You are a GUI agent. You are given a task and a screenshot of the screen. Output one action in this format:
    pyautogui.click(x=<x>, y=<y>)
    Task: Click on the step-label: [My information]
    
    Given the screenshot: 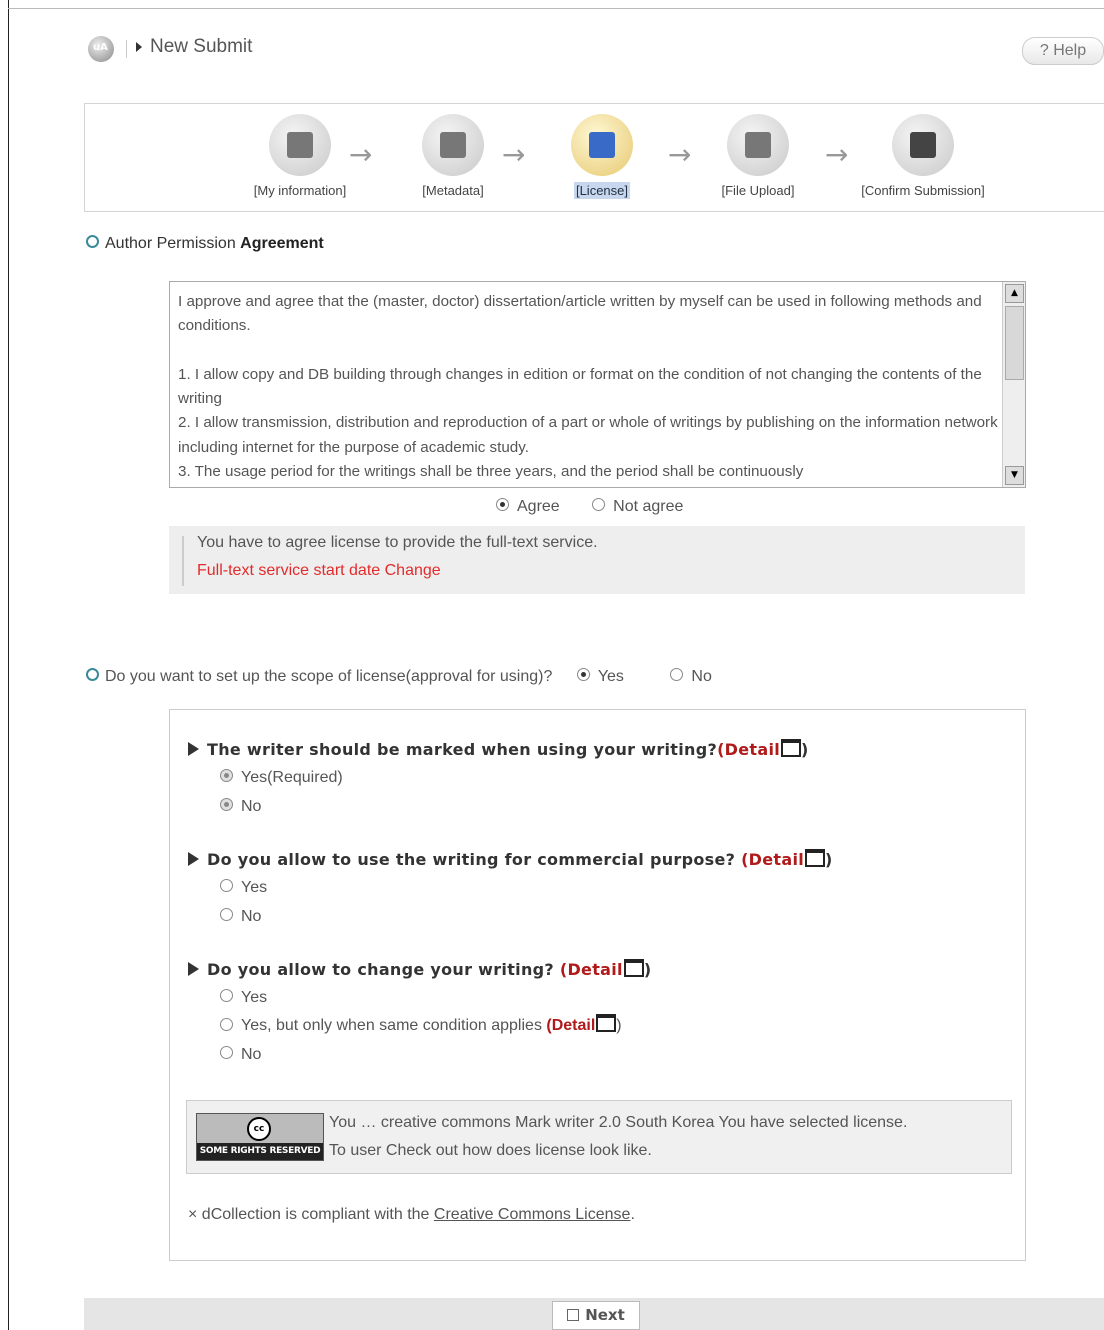 What is the action you would take?
    pyautogui.click(x=300, y=190)
    